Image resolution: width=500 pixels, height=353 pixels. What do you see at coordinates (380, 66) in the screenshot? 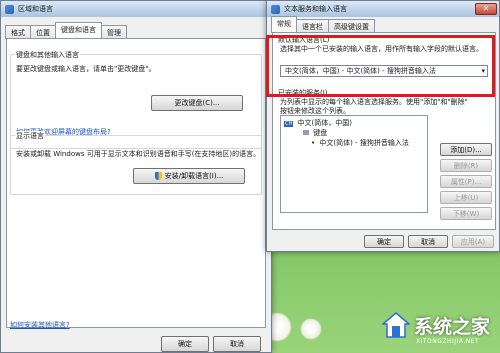
I see `highlight-box` at bounding box center [380, 66].